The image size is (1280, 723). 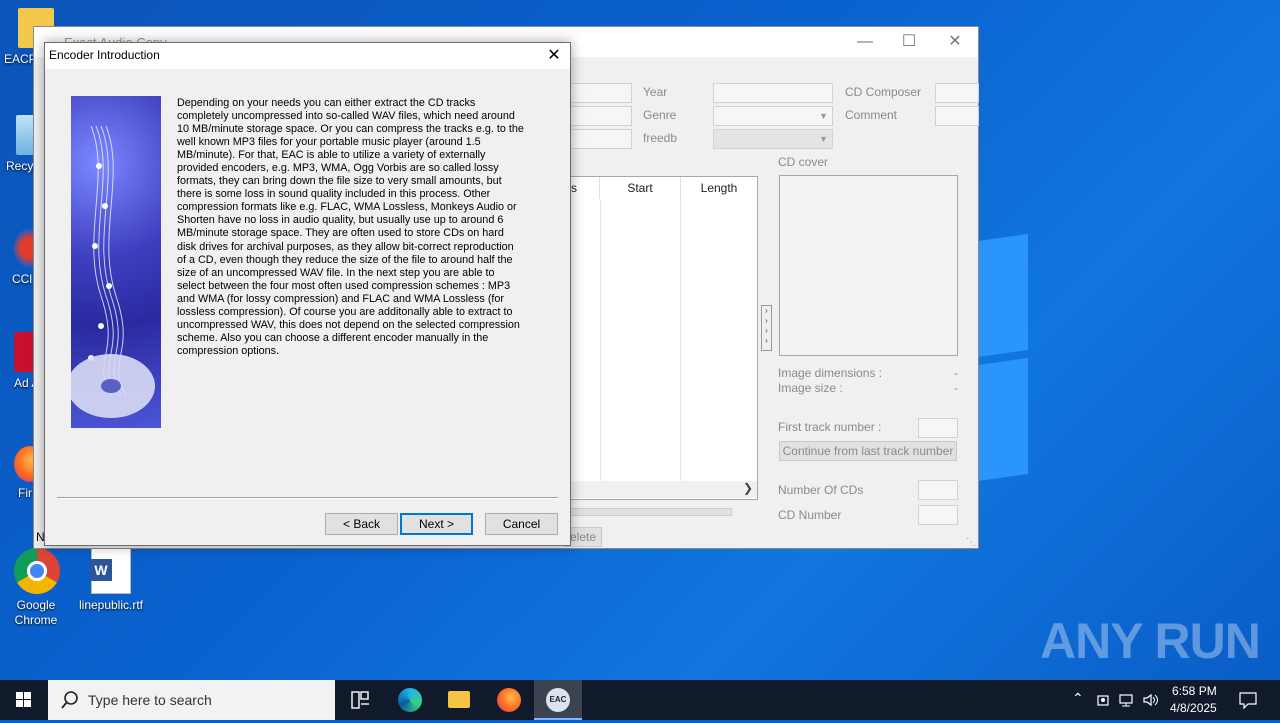 I want to click on first-track-number-field, so click(x=938, y=428).